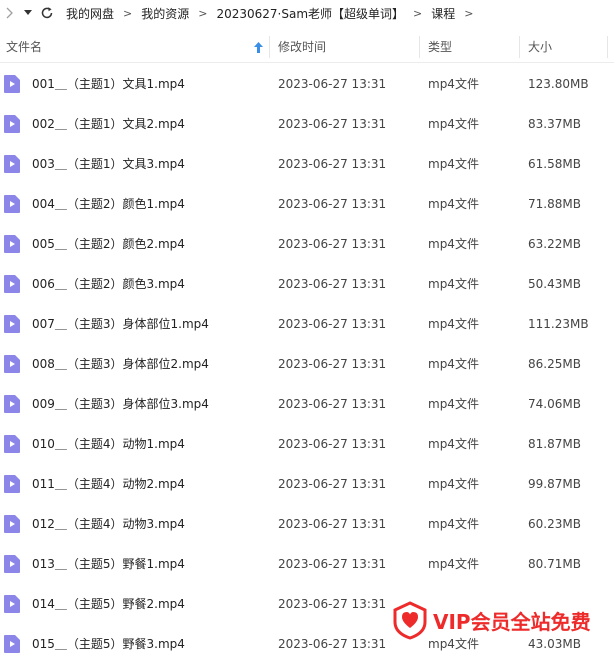 This screenshot has height=664, width=614. What do you see at coordinates (512, 621) in the screenshot?
I see `watermark-text: VIP会员全站免费` at bounding box center [512, 621].